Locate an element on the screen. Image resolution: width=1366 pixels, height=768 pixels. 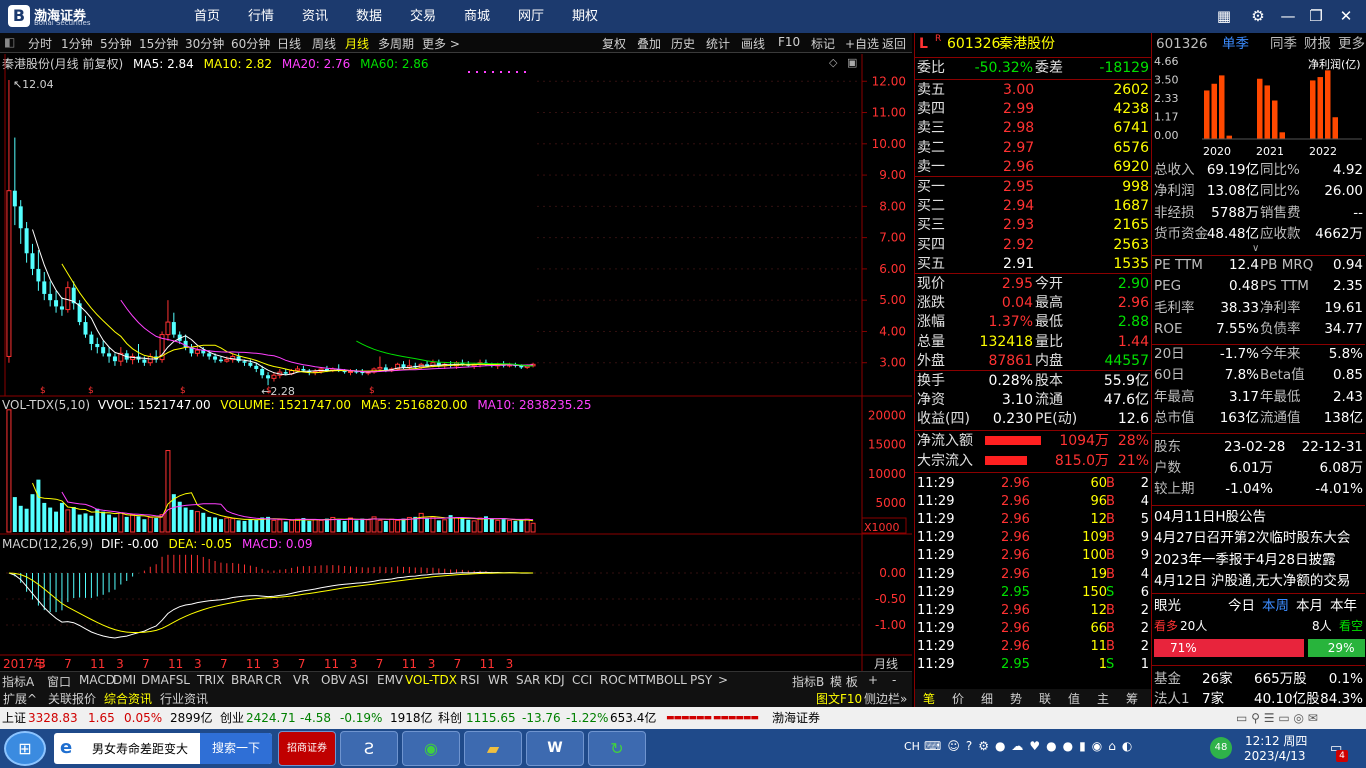
bohai-app-button: Ƨ is located at coordinates (369, 748).